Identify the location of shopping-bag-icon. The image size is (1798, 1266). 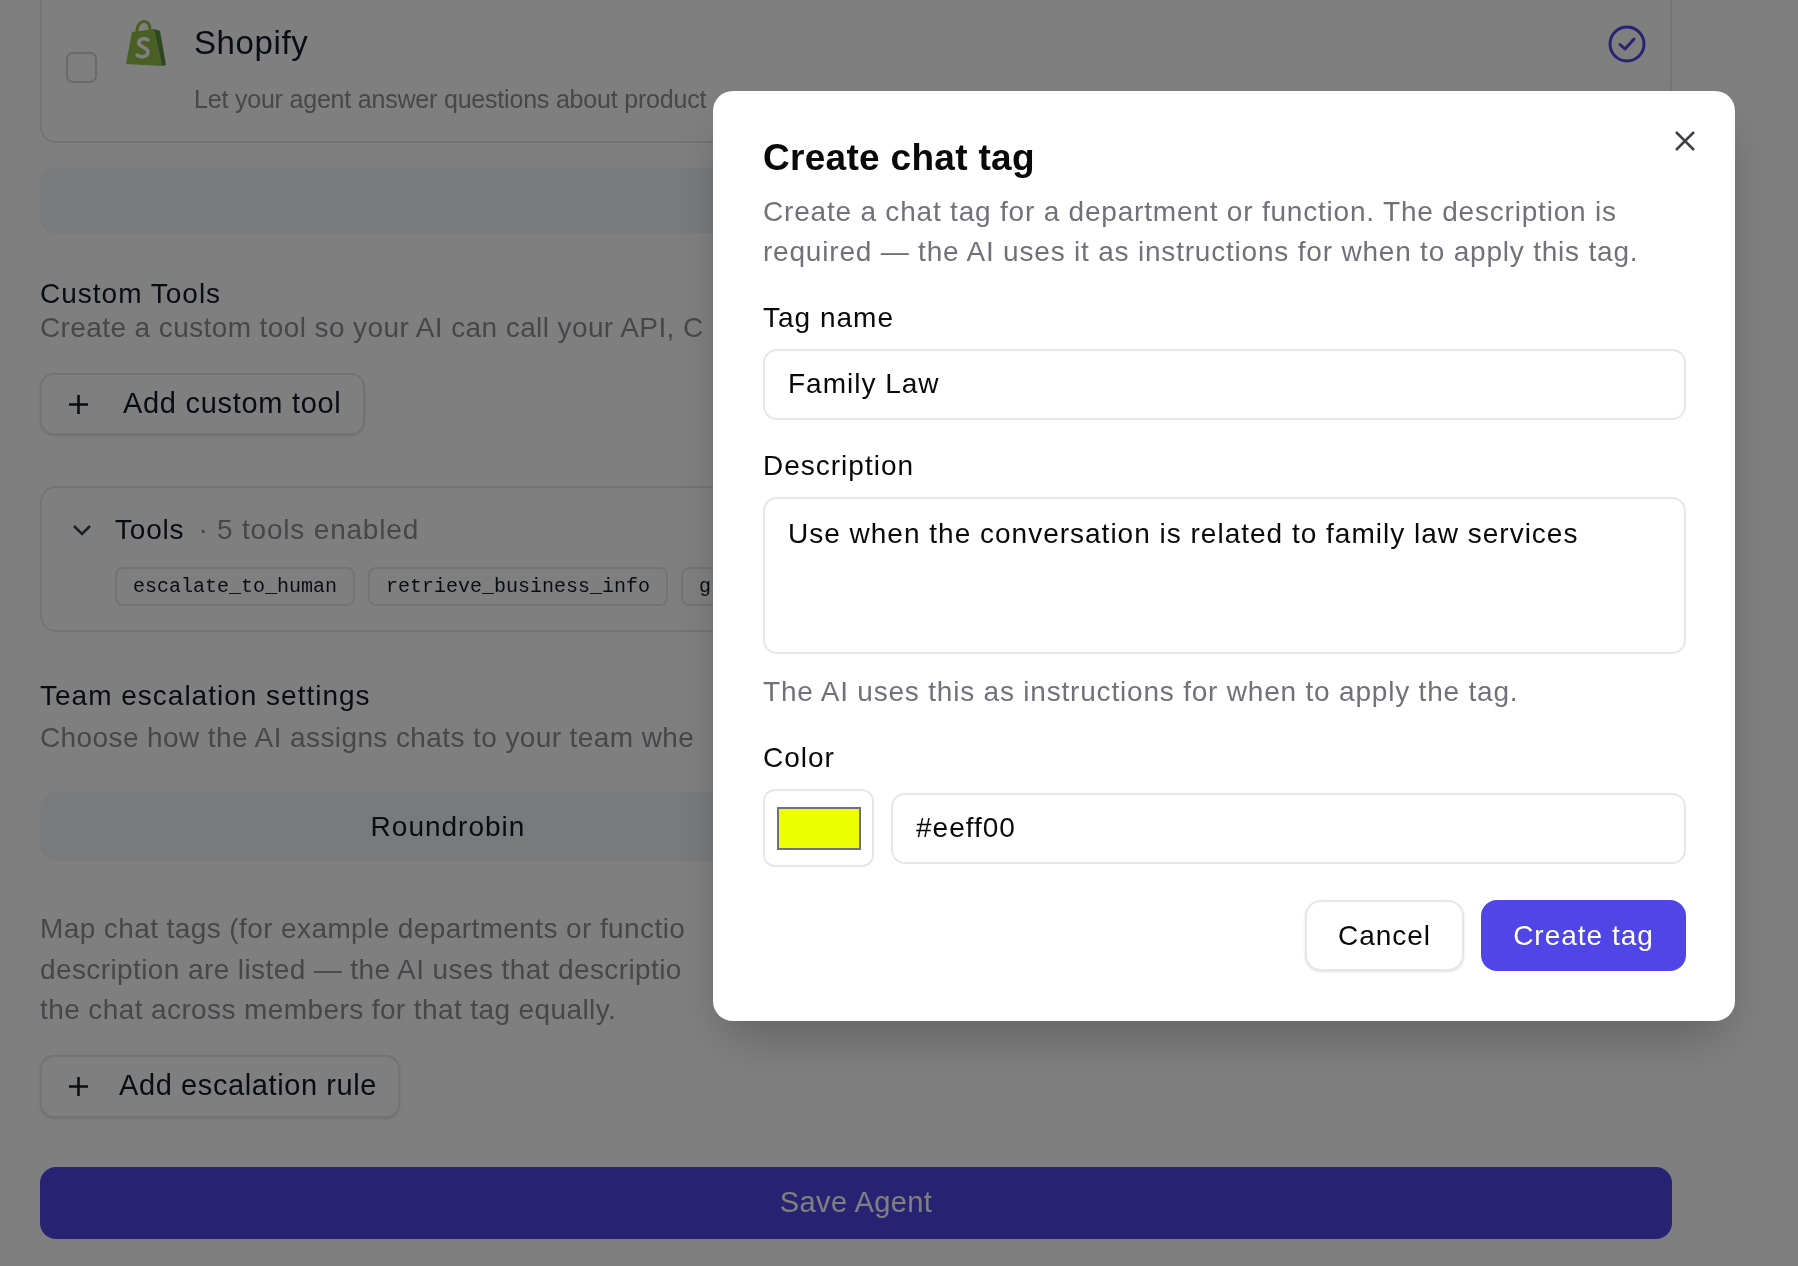
(146, 44).